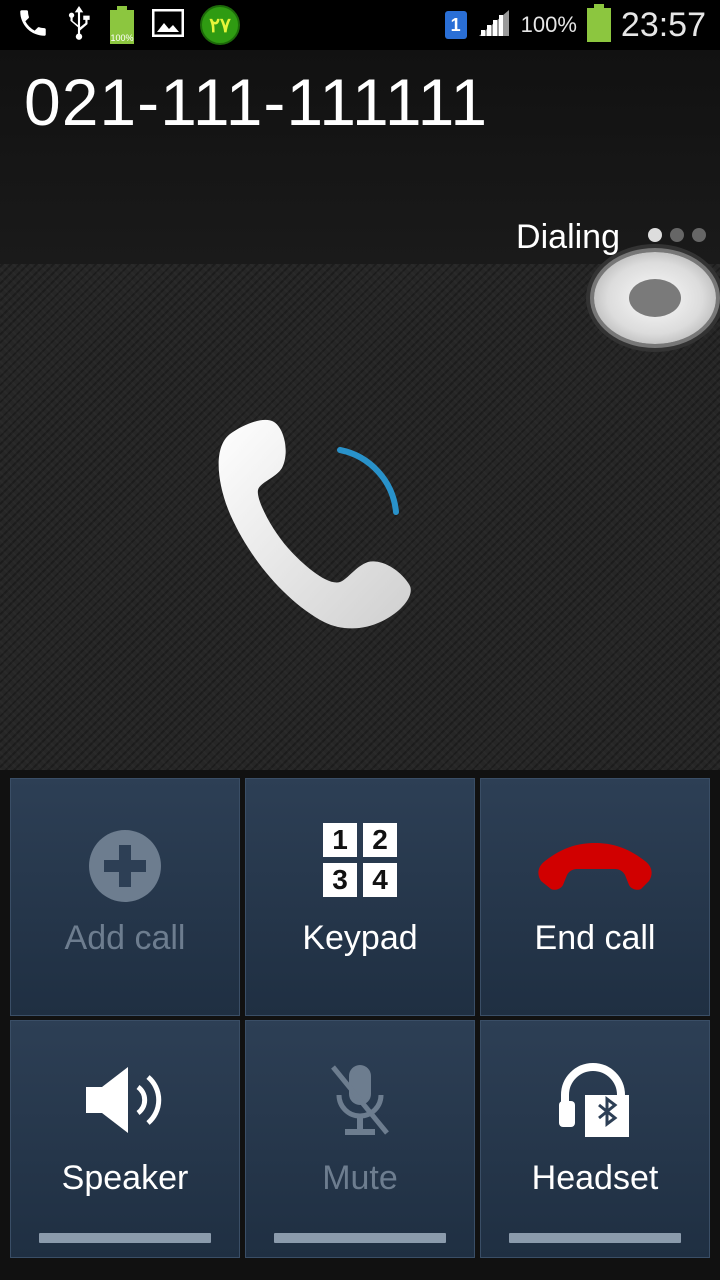  What do you see at coordinates (220, 25) in the screenshot?
I see `app-badge-icon: ۲۷` at bounding box center [220, 25].